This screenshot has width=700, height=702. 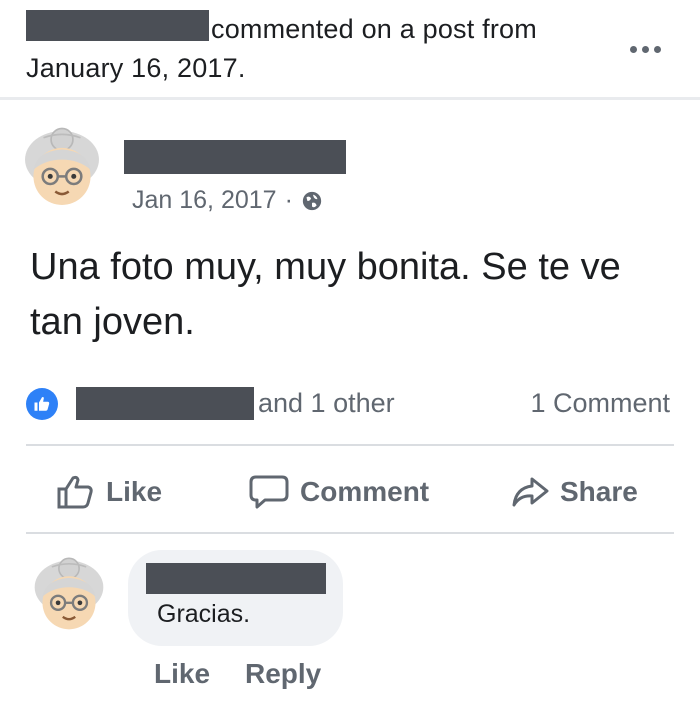 I want to click on thumbs-up-icon, so click(x=42, y=404).